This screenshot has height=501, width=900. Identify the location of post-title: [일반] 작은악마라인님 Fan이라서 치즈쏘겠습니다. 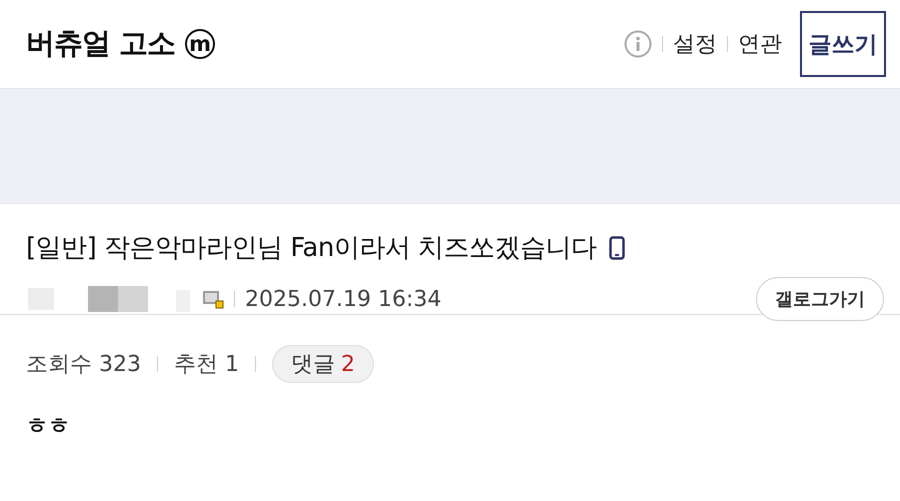
(311, 248).